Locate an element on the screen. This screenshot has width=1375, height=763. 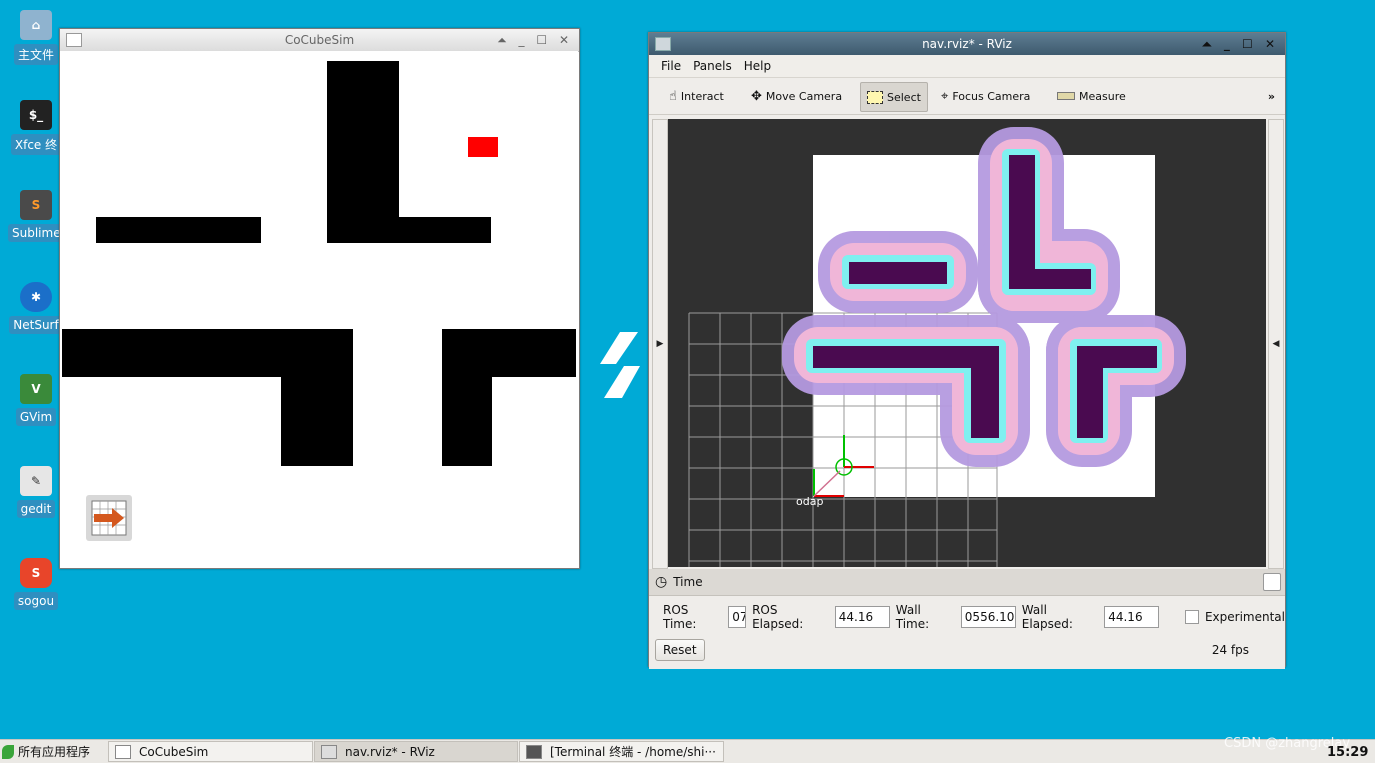
ros-elapsed-label: ROS Elapsed: is located at coordinates (778, 617).